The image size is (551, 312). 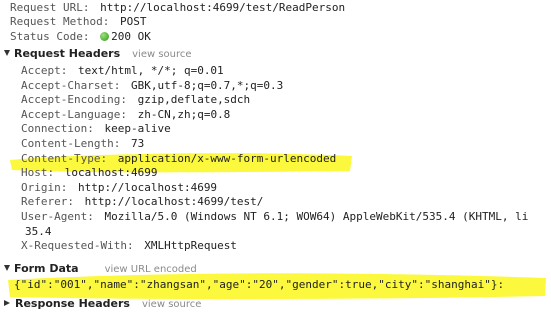 I want to click on view-url-encoded-link: view URL encoded, so click(x=151, y=269).